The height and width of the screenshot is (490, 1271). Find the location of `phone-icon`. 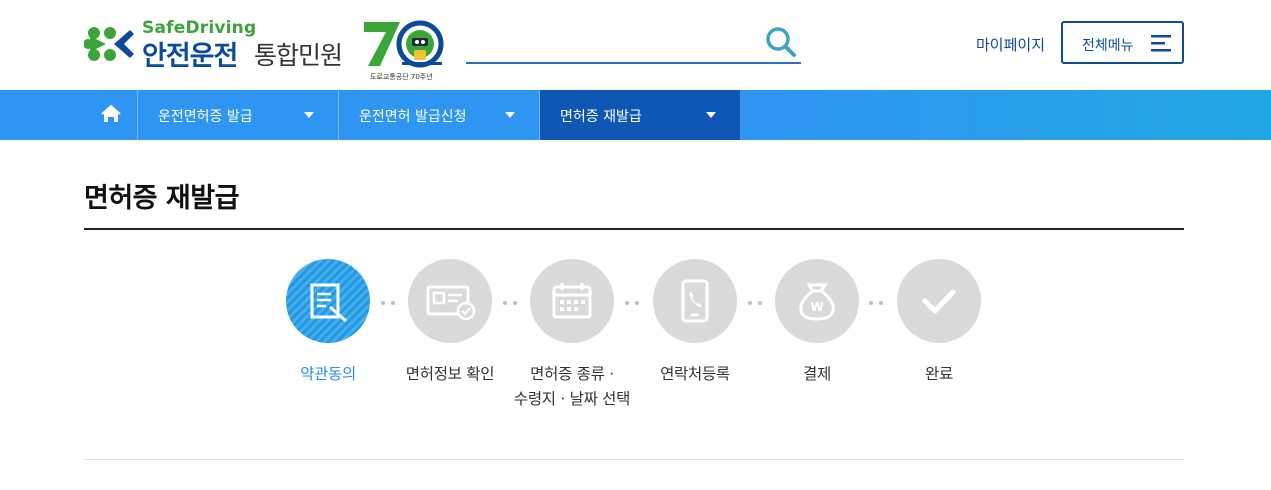

phone-icon is located at coordinates (695, 301).